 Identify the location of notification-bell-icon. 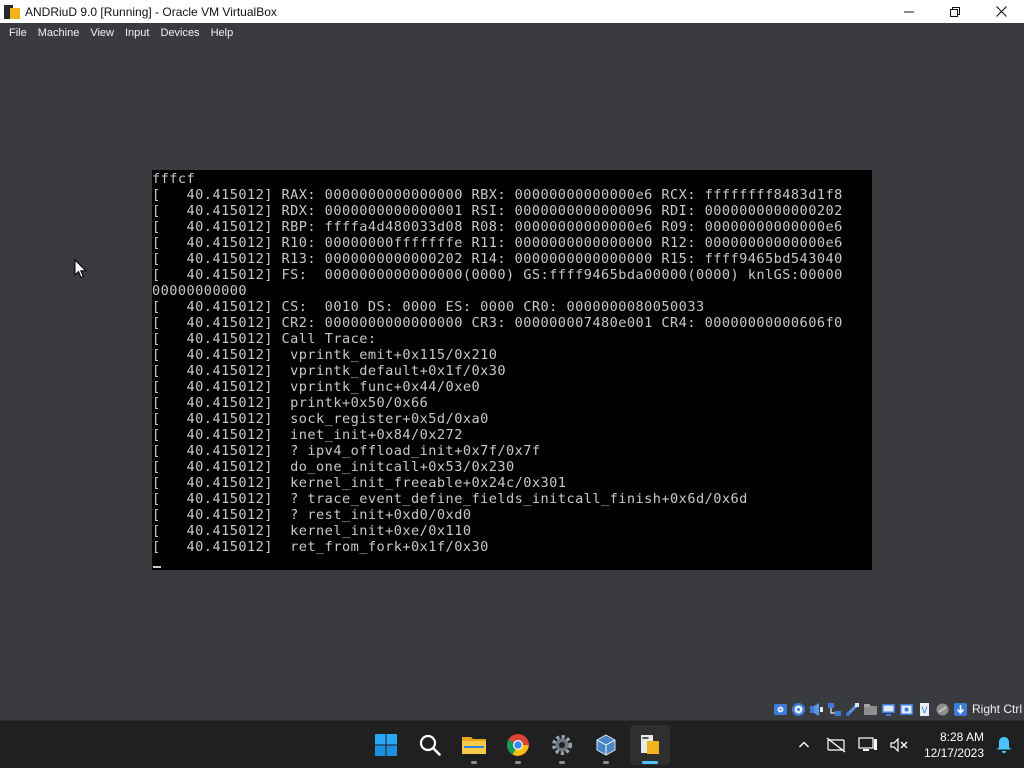
(1004, 745).